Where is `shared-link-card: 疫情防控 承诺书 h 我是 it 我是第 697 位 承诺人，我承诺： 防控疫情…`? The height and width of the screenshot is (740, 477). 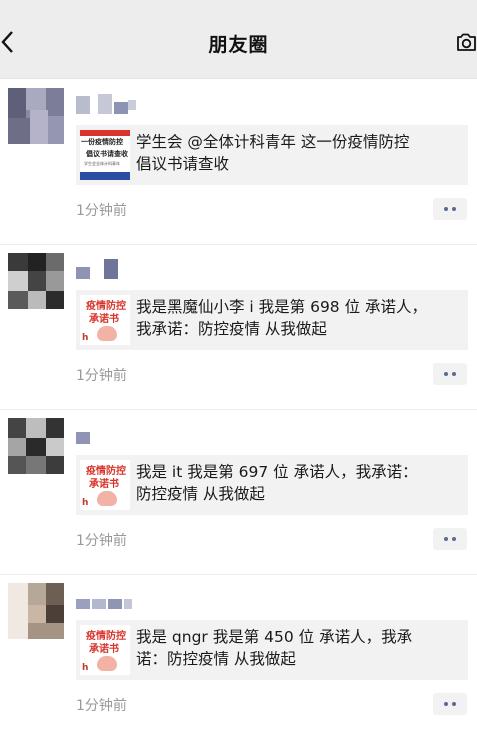 shared-link-card: 疫情防控 承诺书 h 我是 it 我是第 697 位 承诺人，我承诺： 防控疫情… is located at coordinates (272, 485).